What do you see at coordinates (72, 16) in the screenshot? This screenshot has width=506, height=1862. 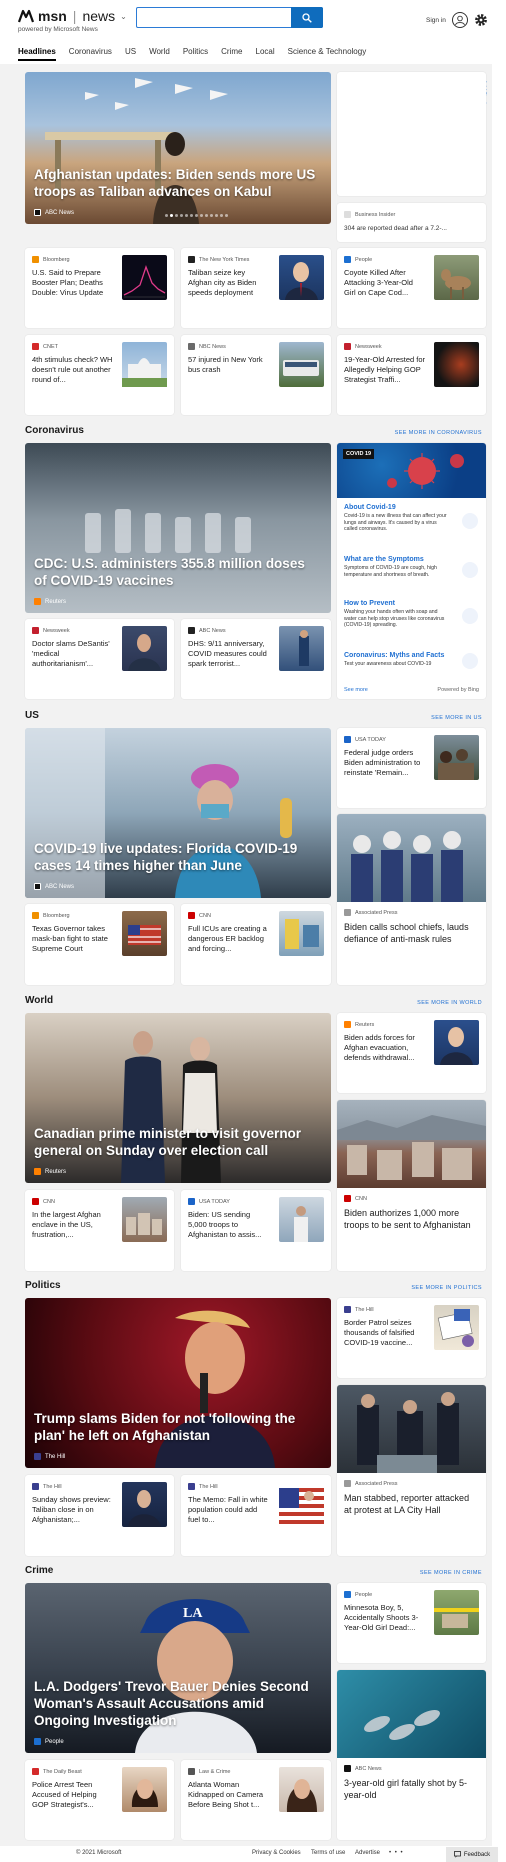 I see `msn-logo: msn | news ⌄` at bounding box center [72, 16].